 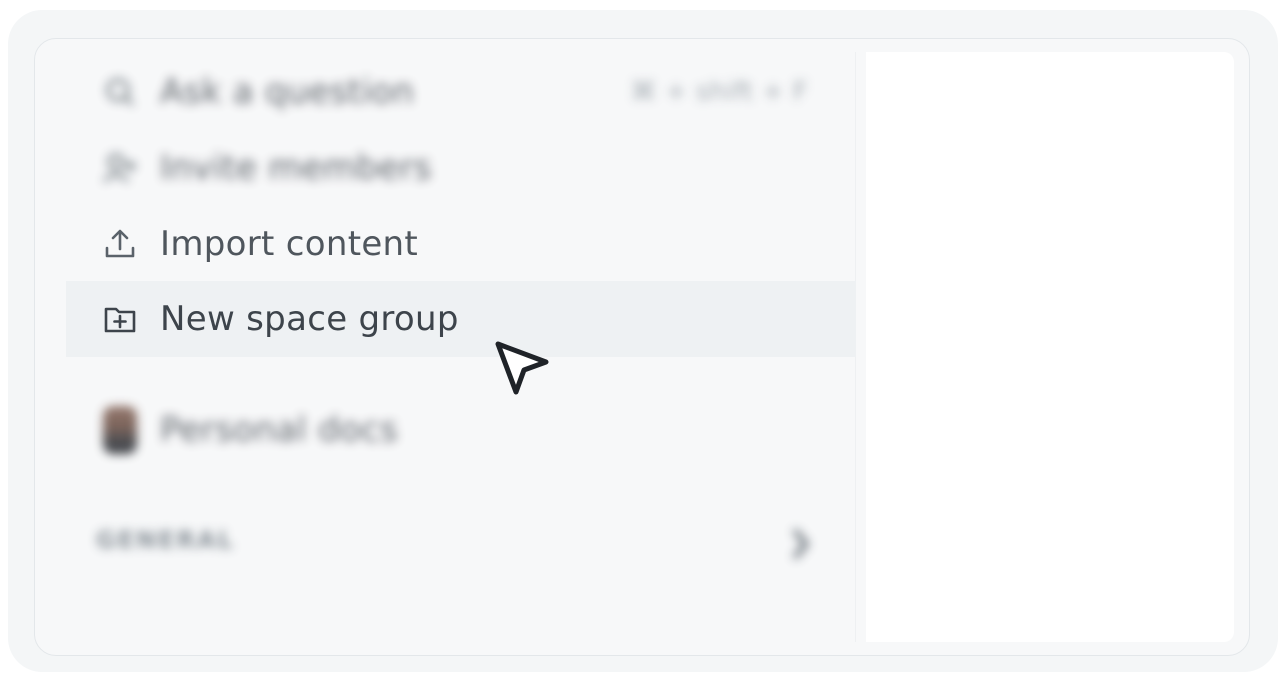 What do you see at coordinates (279, 430) in the screenshot?
I see `menu-item-label: Personal docs` at bounding box center [279, 430].